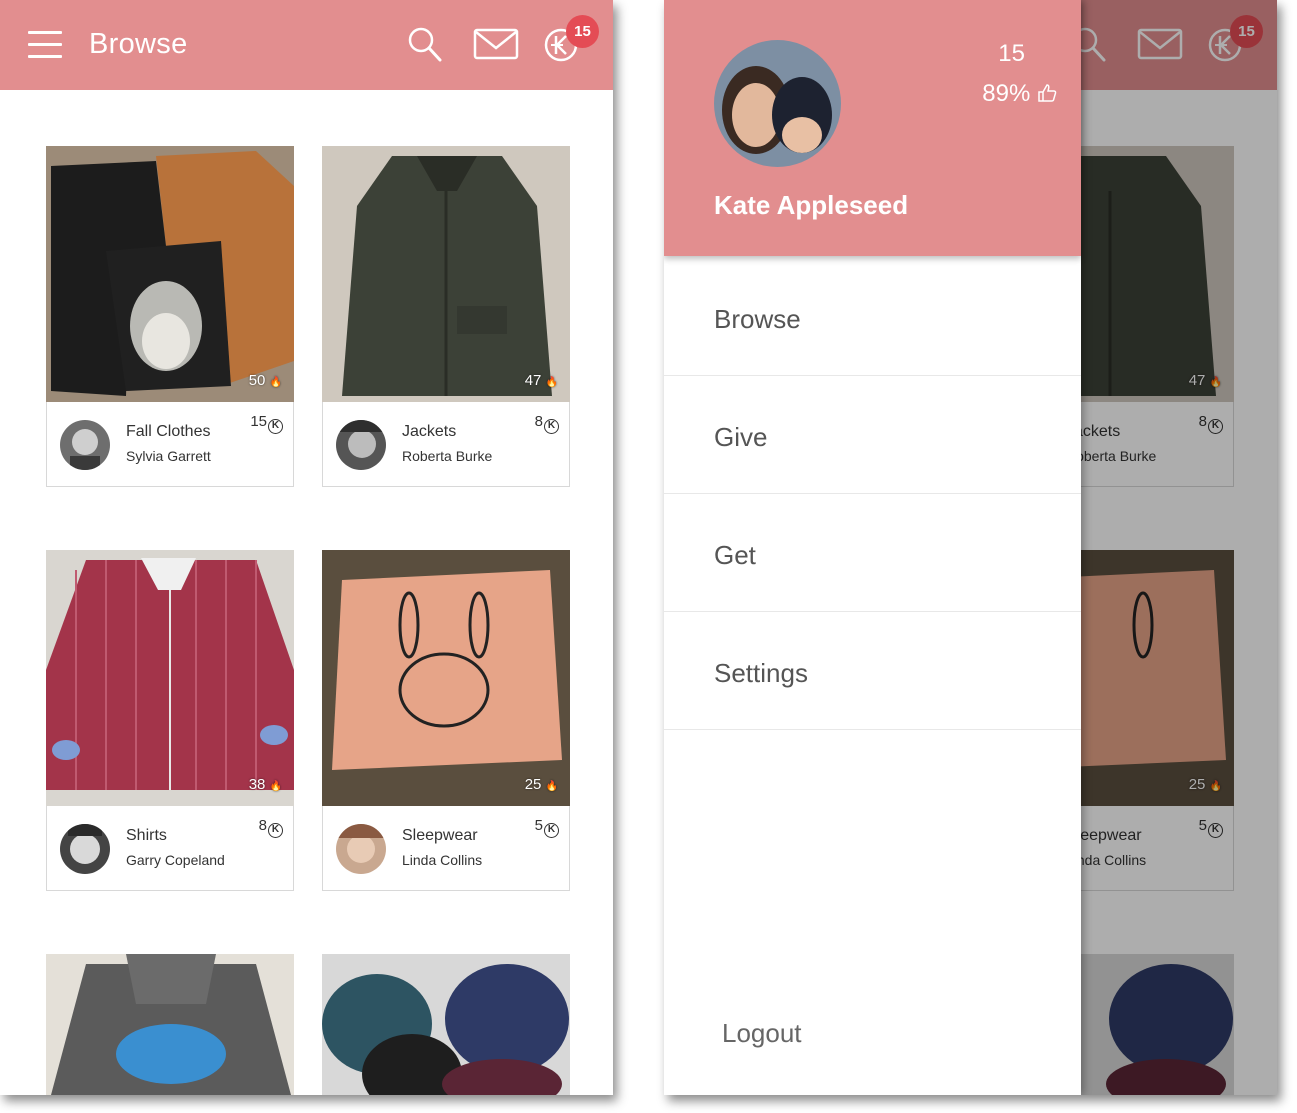 Image resolution: width=1297 pixels, height=1113 pixels. Describe the element at coordinates (45, 45) in the screenshot. I see `hamburger-menu-icon` at that location.